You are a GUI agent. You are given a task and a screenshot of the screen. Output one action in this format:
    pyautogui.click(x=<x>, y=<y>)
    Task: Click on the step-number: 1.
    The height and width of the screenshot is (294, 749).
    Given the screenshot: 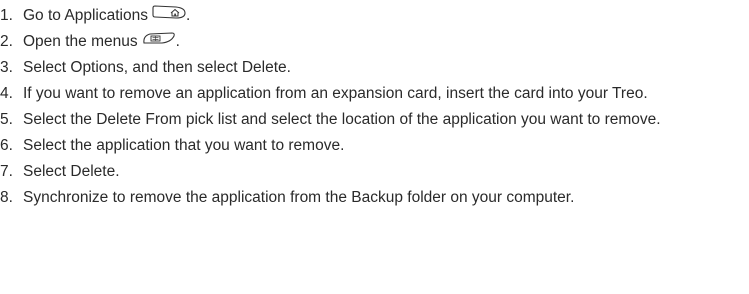 What is the action you would take?
    pyautogui.click(x=6, y=15)
    